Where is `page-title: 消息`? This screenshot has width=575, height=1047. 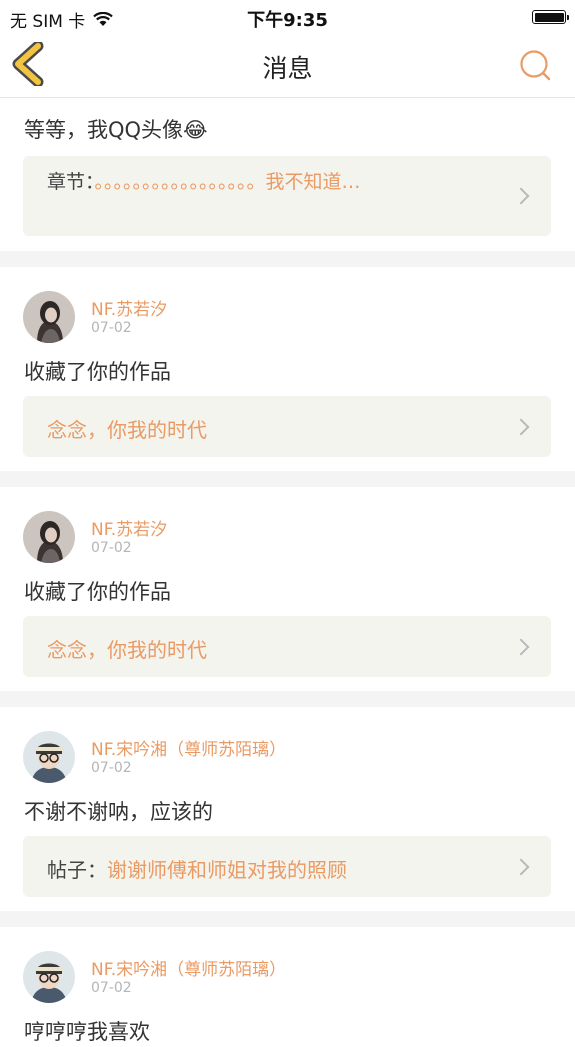
page-title: 消息 is located at coordinates (287, 68).